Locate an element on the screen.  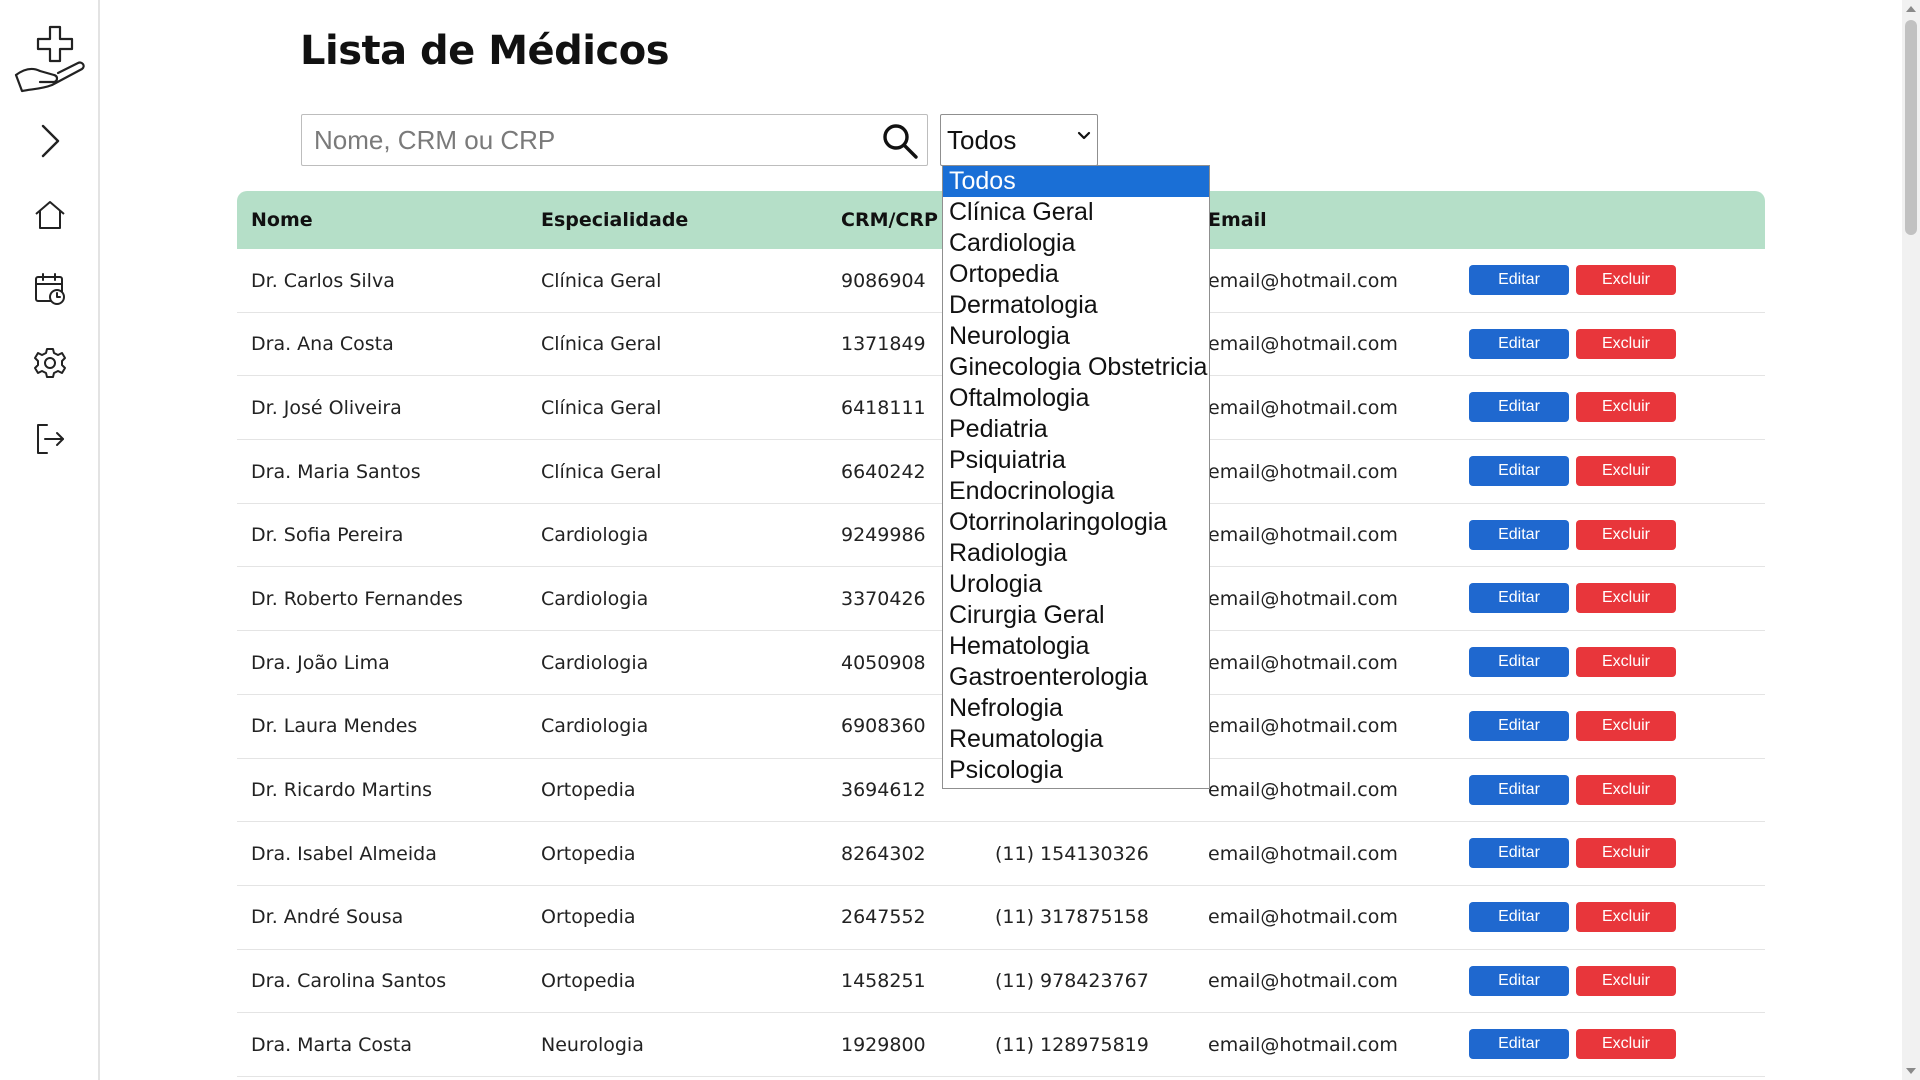
doctor-crm: 1929800 is located at coordinates (883, 1044).